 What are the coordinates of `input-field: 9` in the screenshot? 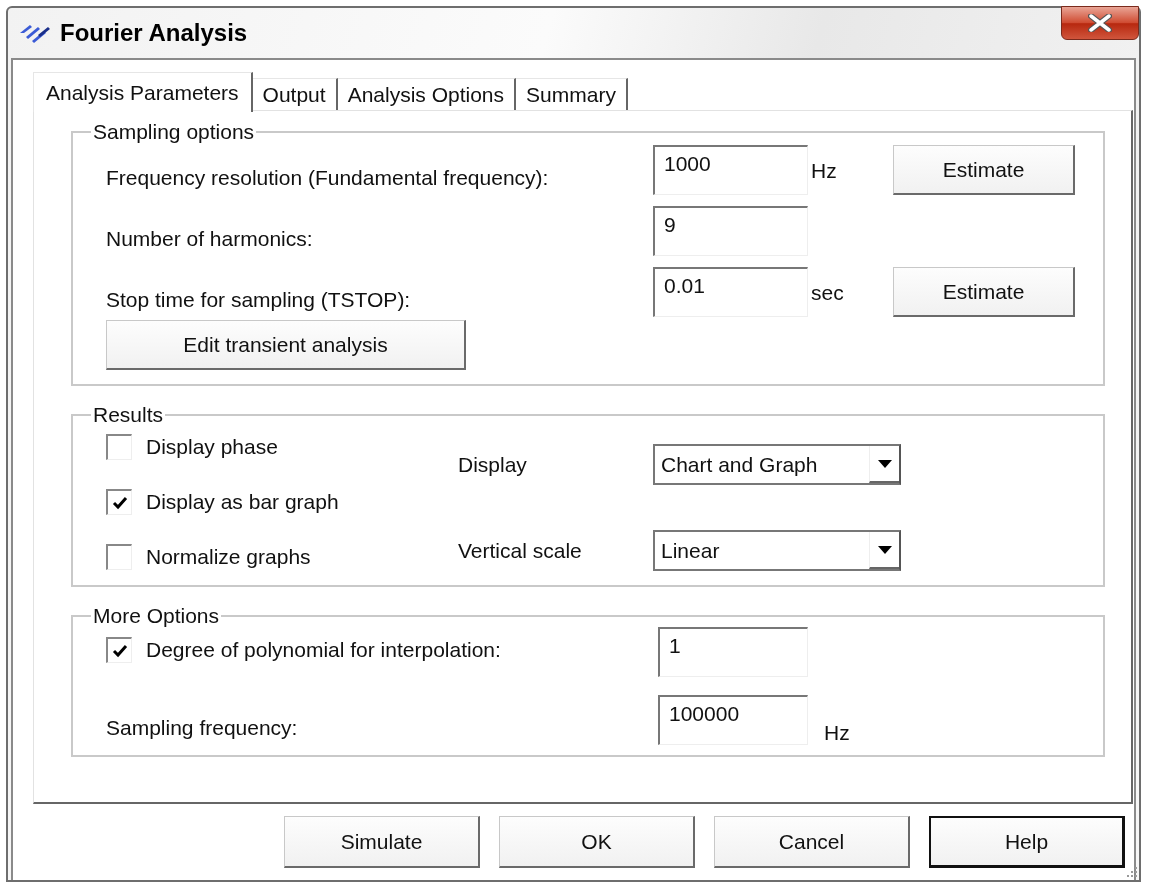 It's located at (730, 231).